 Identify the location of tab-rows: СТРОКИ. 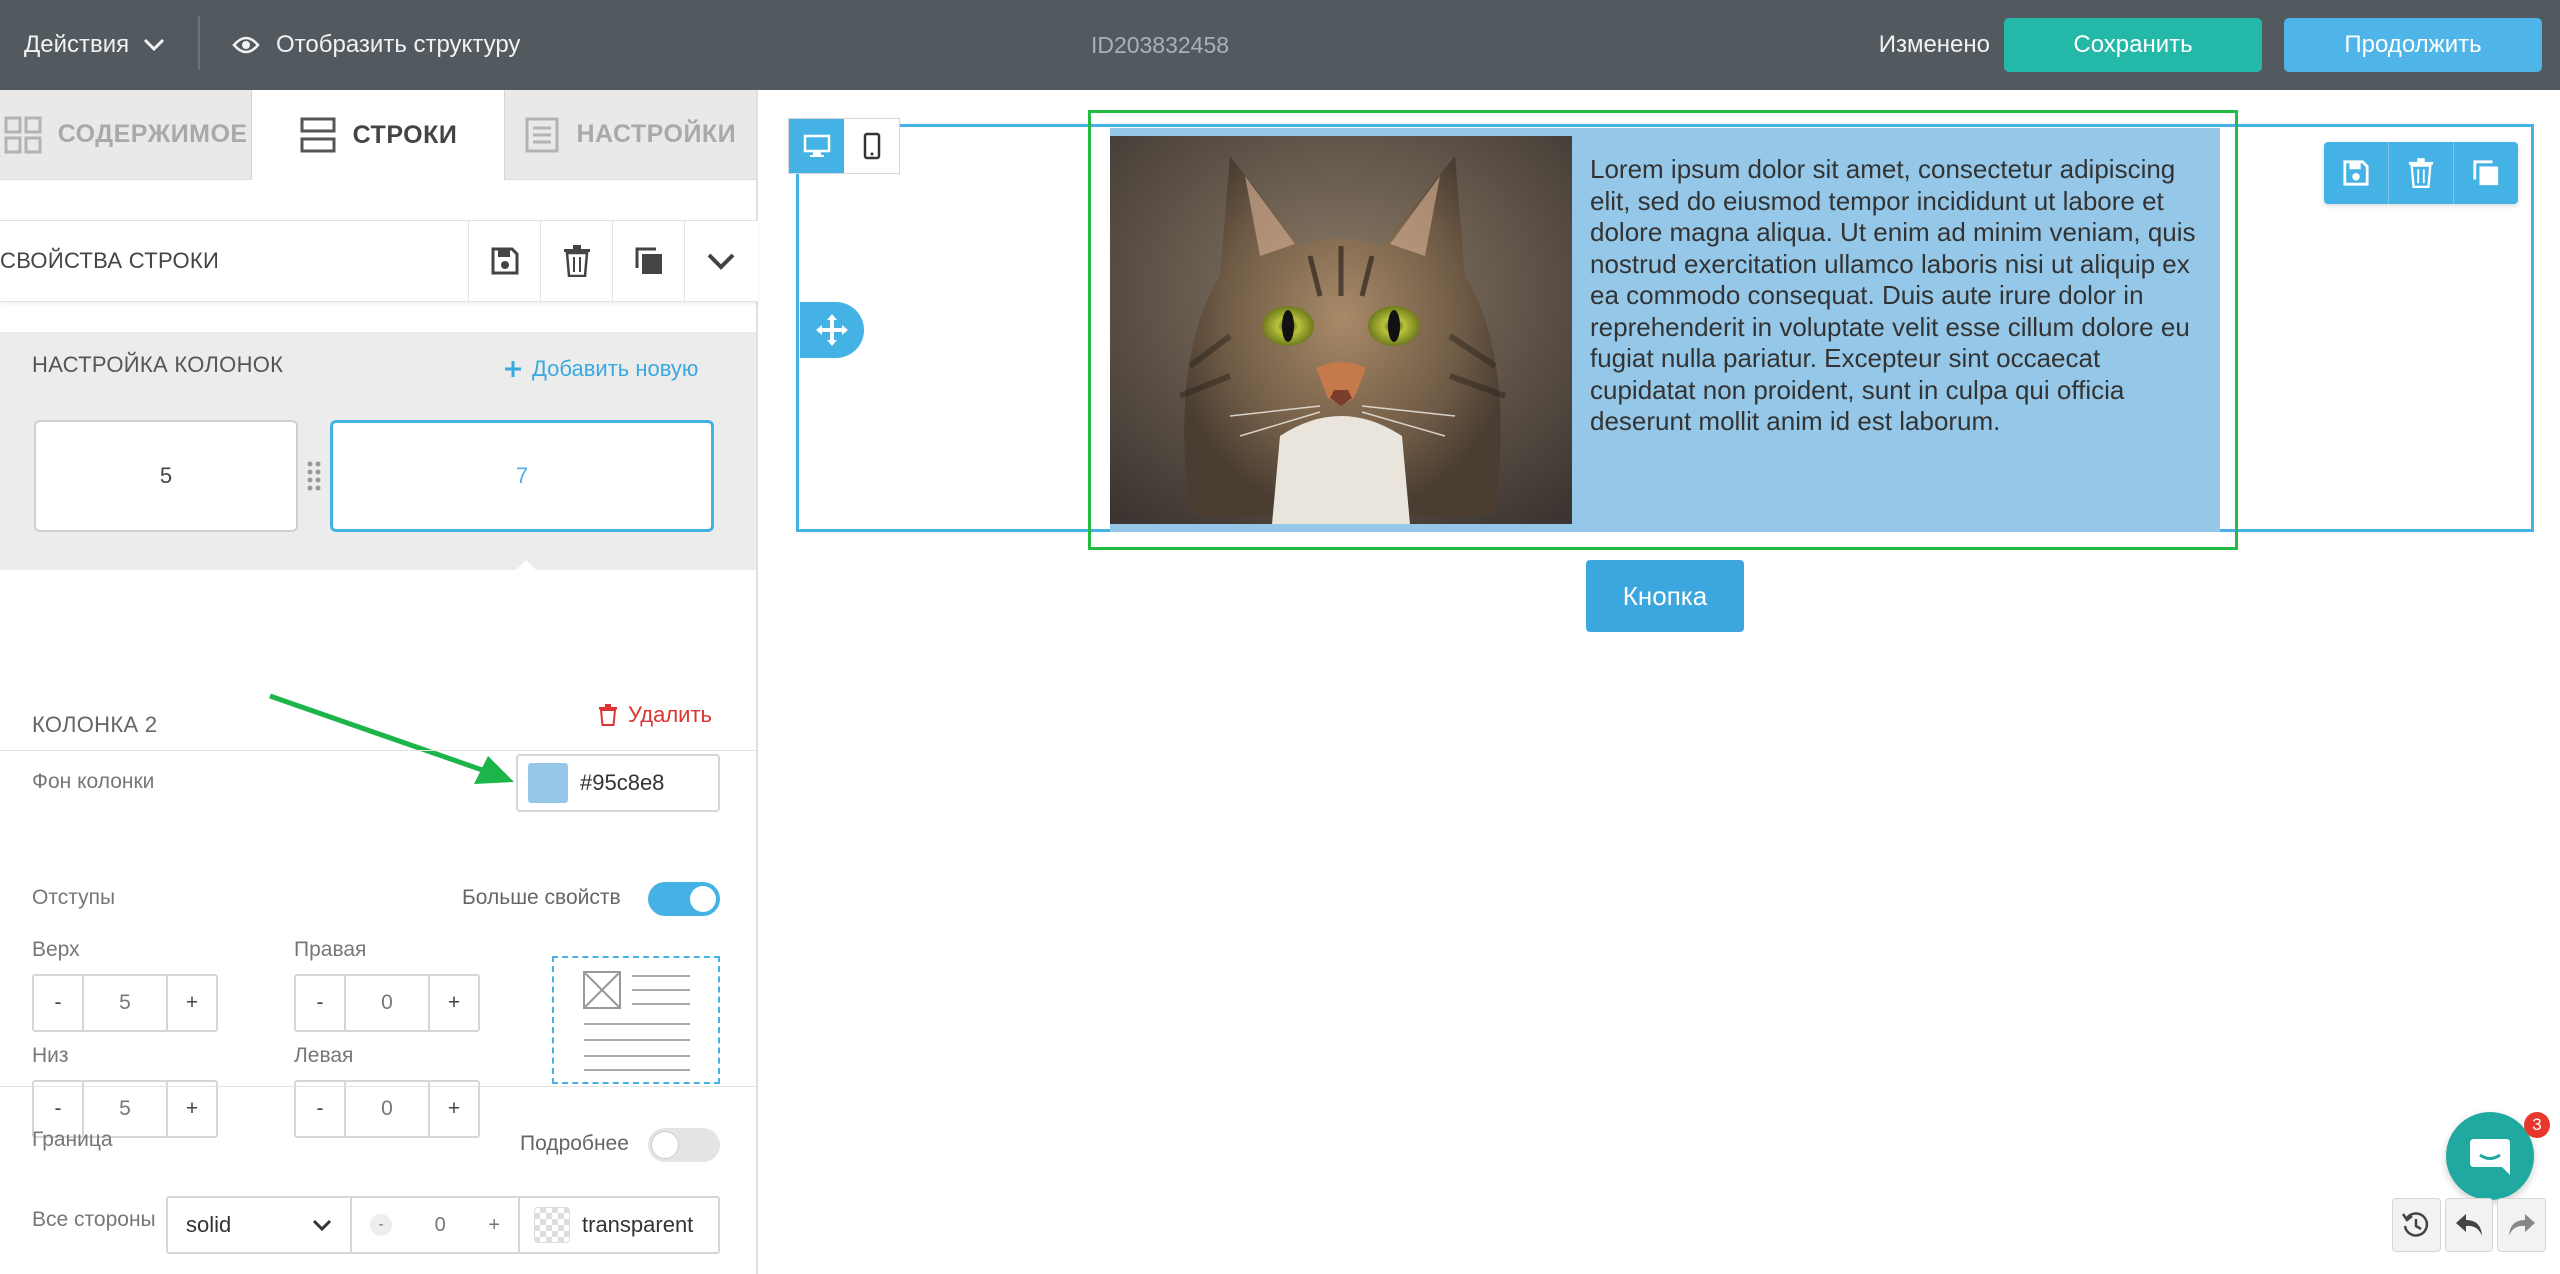
(378, 135).